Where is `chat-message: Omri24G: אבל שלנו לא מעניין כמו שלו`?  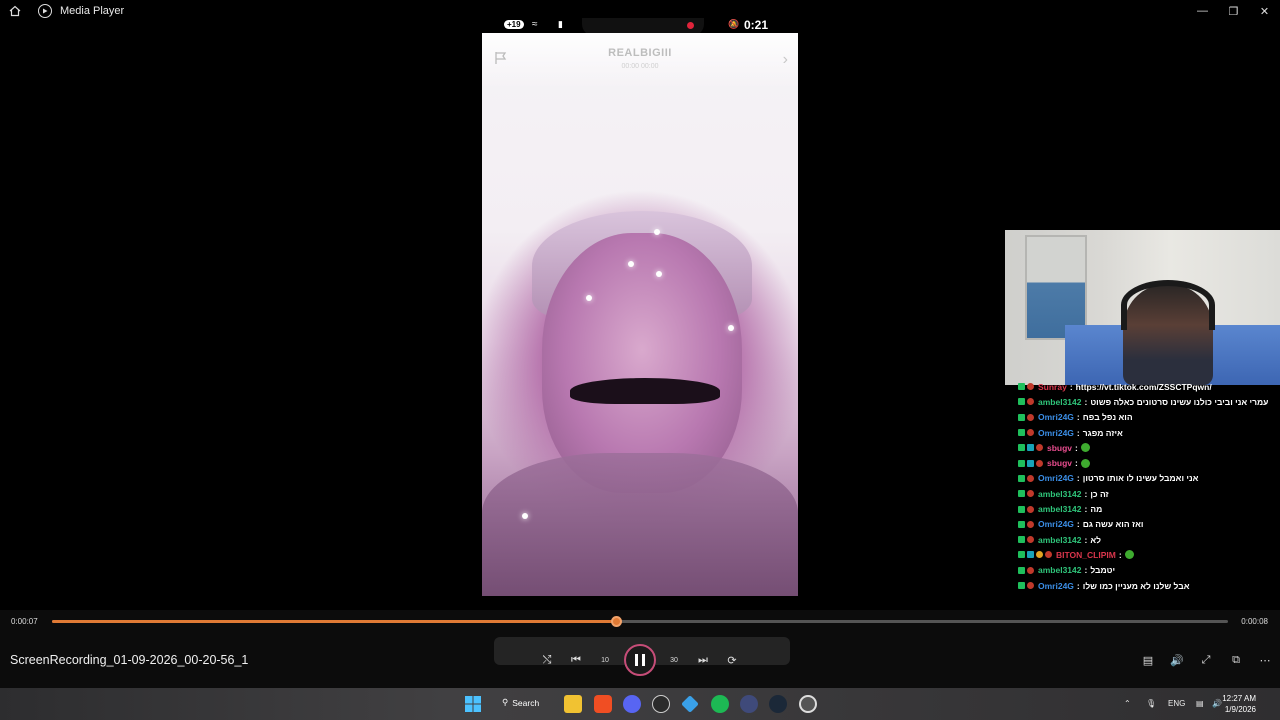 chat-message: Omri24G: אבל שלנו לא מעניין כמו שלו is located at coordinates (1149, 585).